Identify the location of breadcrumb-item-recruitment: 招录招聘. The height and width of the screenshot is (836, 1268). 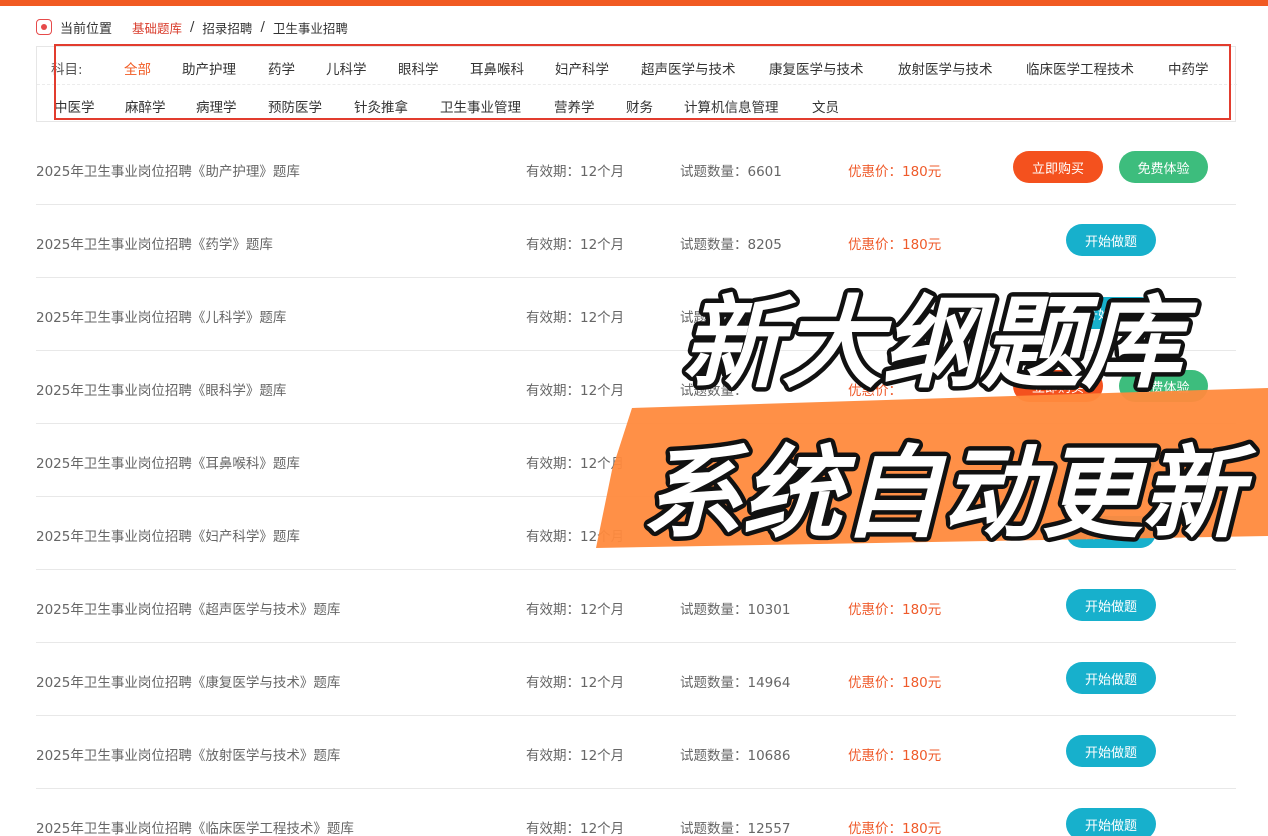
(227, 27).